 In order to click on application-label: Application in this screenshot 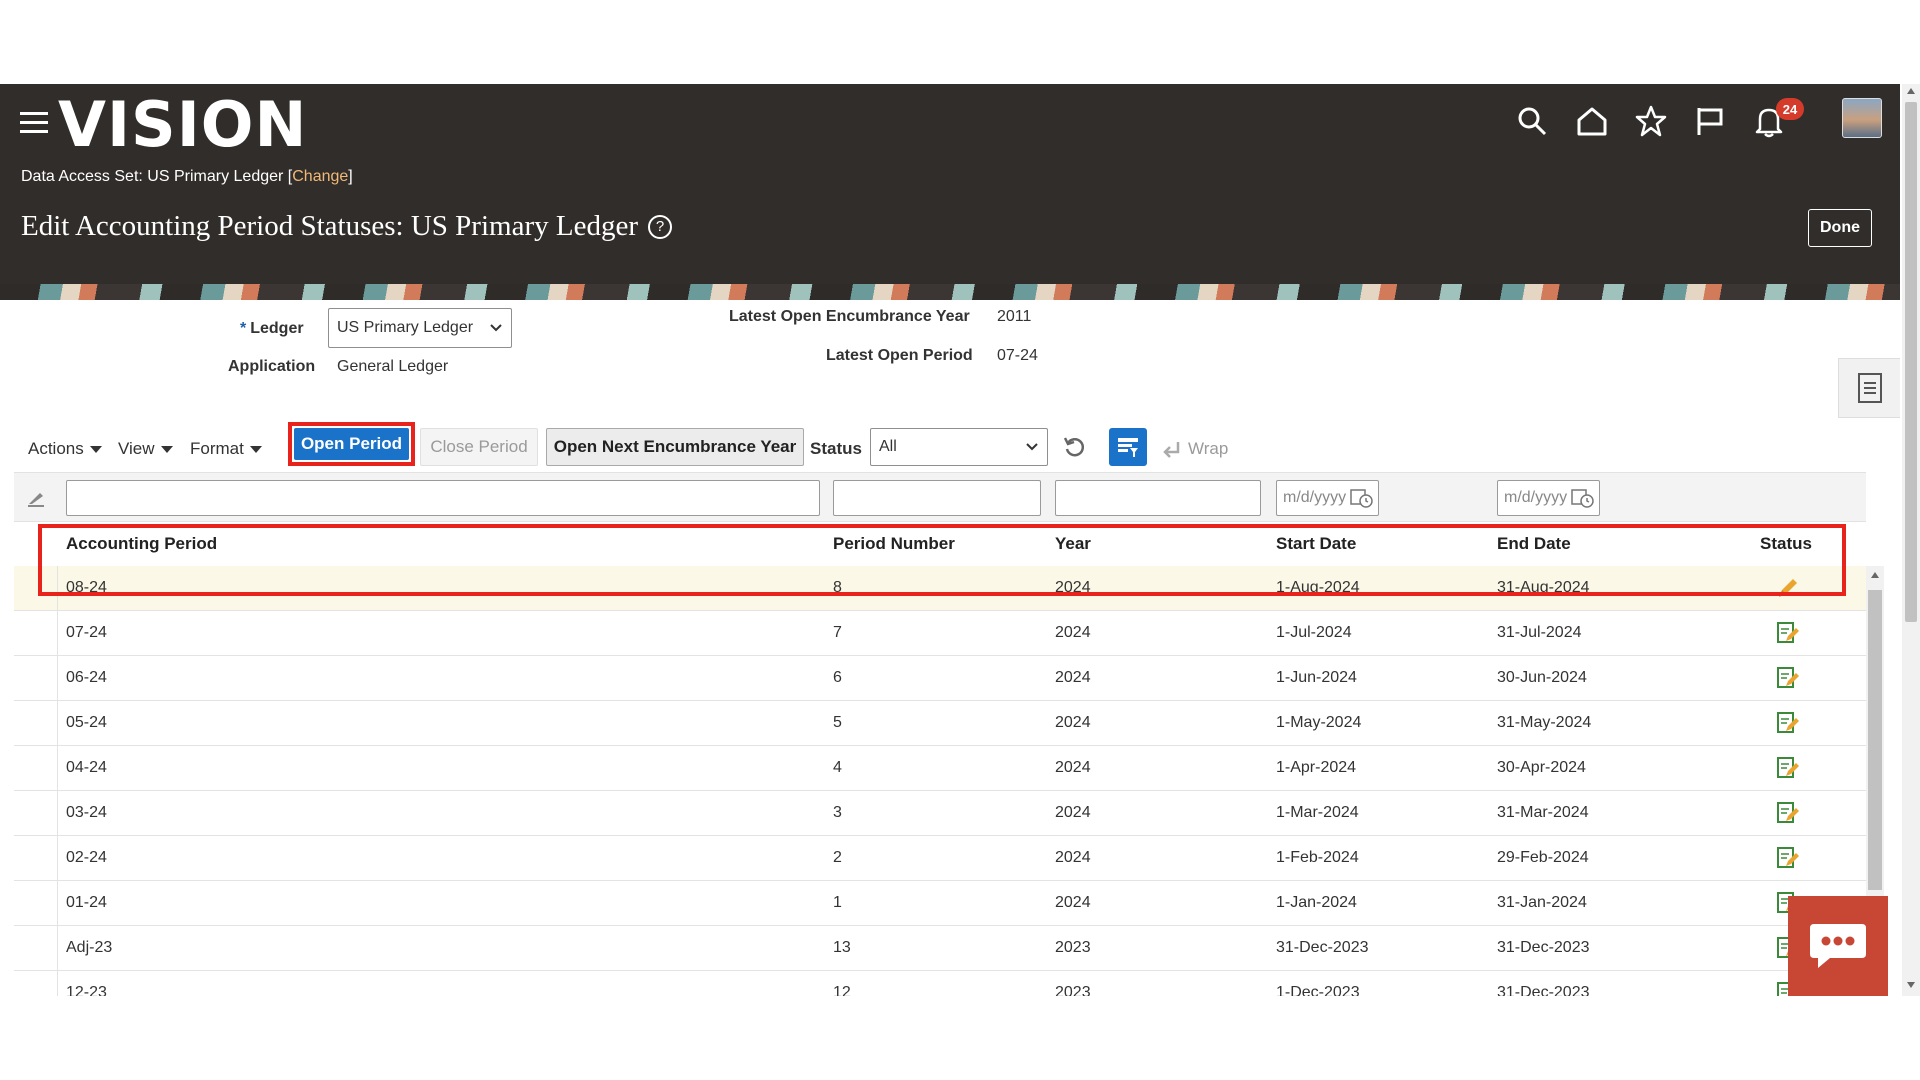, I will do `click(272, 366)`.